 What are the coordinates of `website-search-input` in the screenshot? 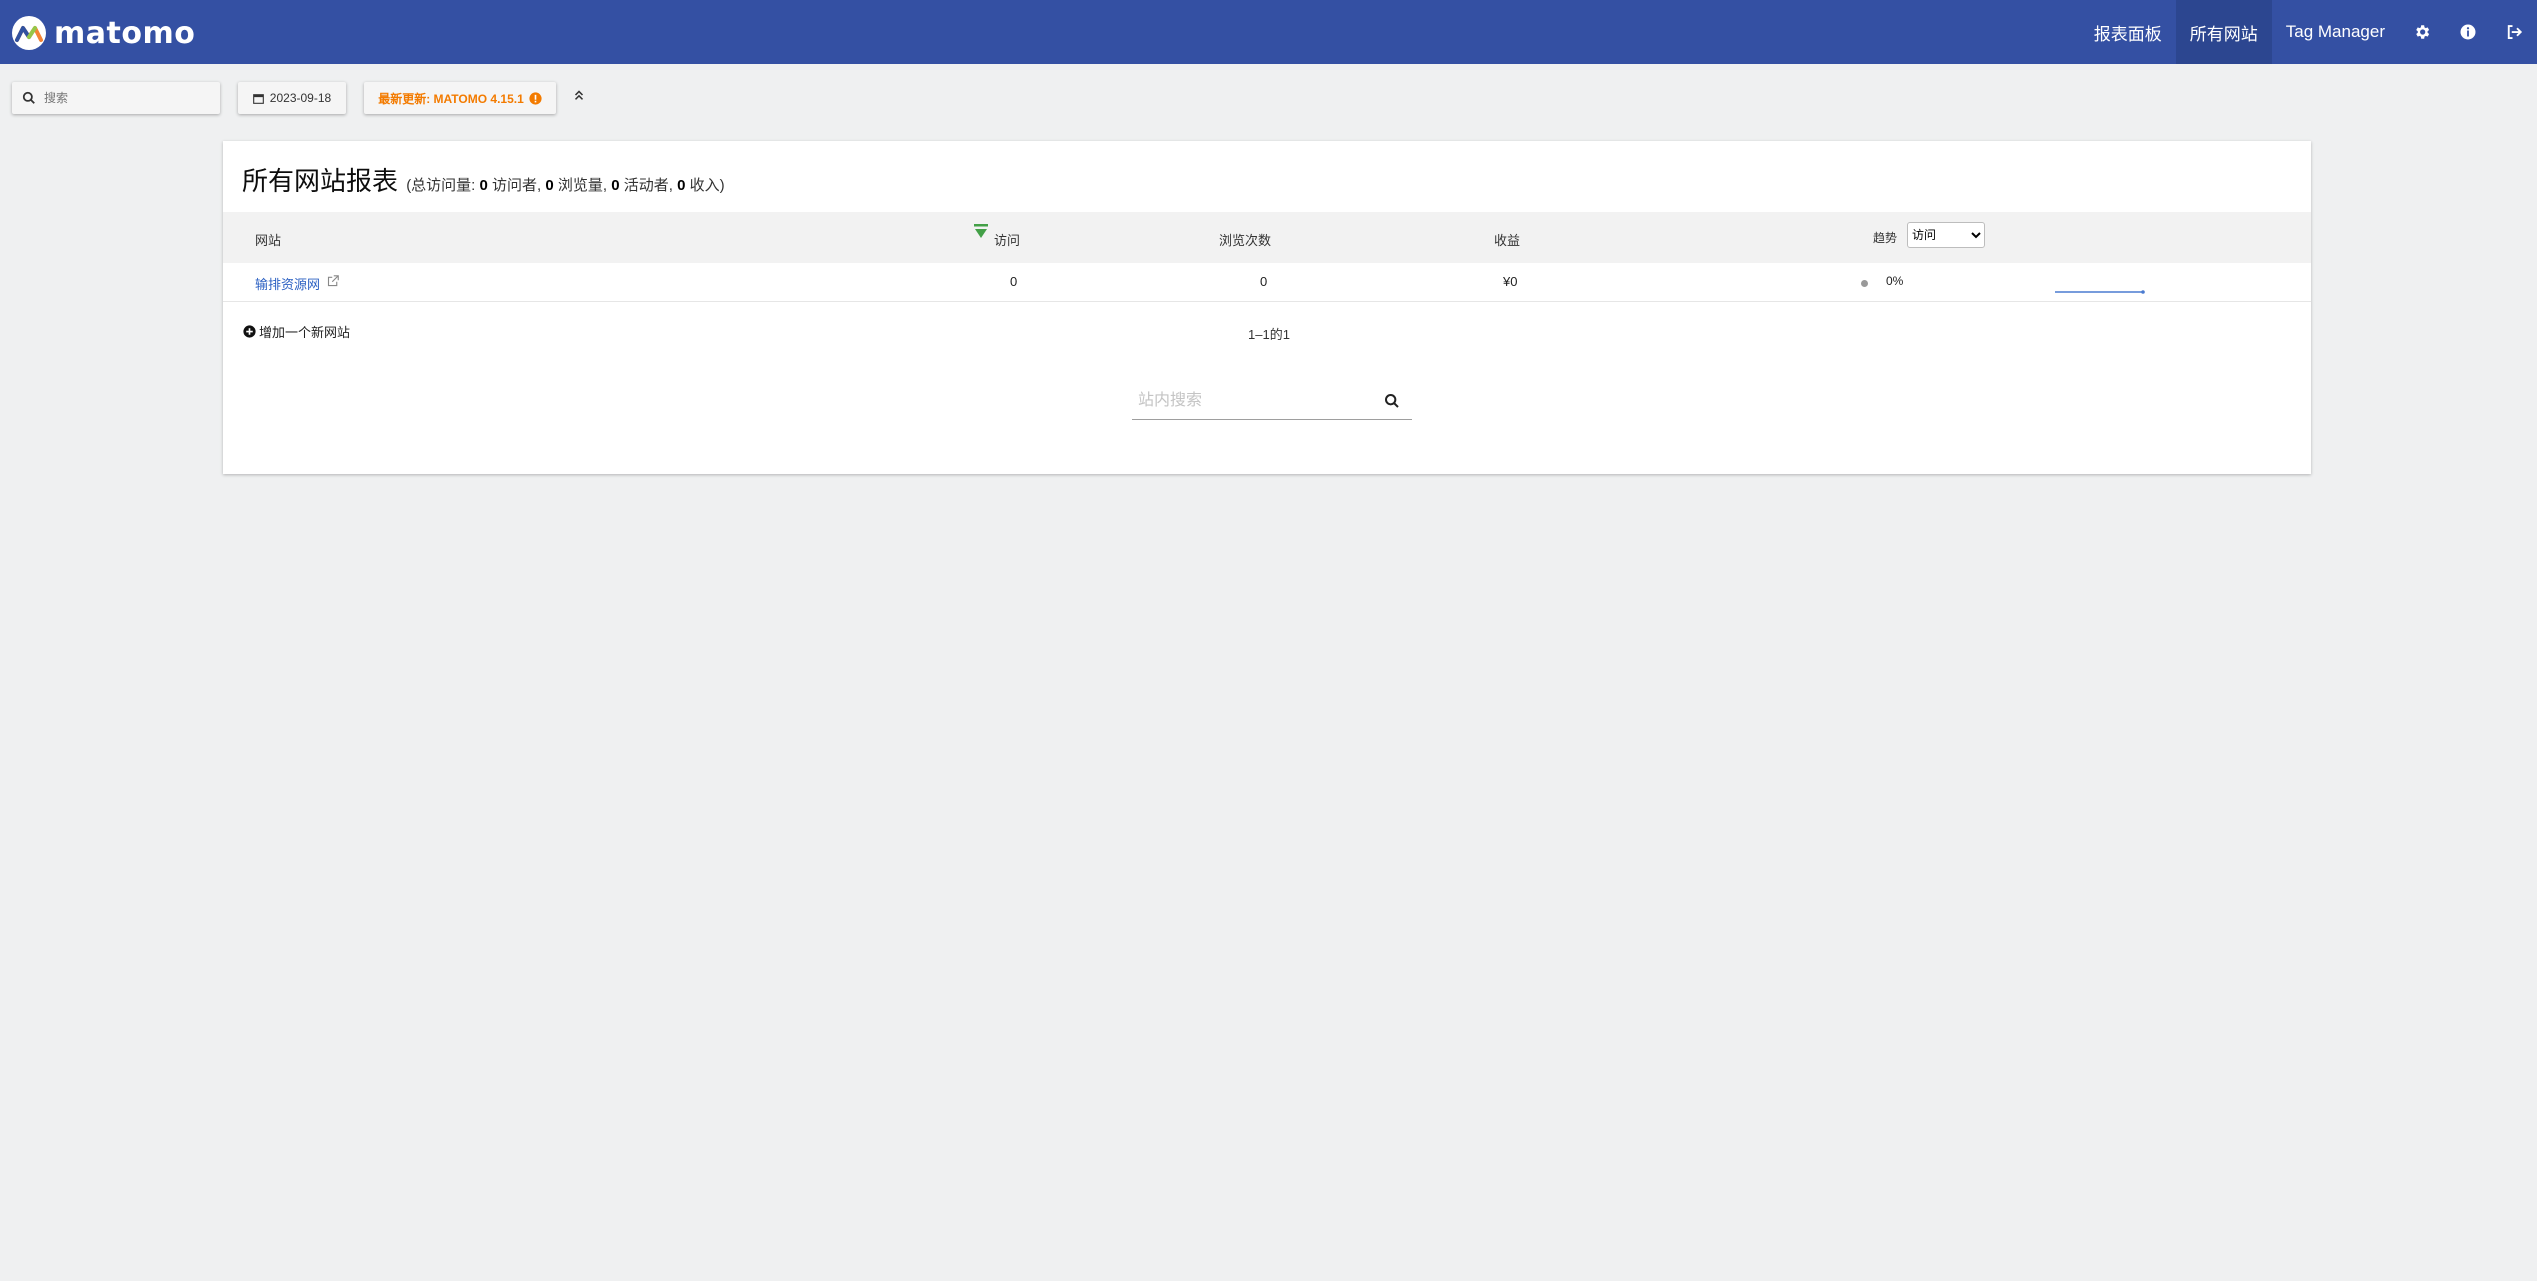 It's located at (129, 98).